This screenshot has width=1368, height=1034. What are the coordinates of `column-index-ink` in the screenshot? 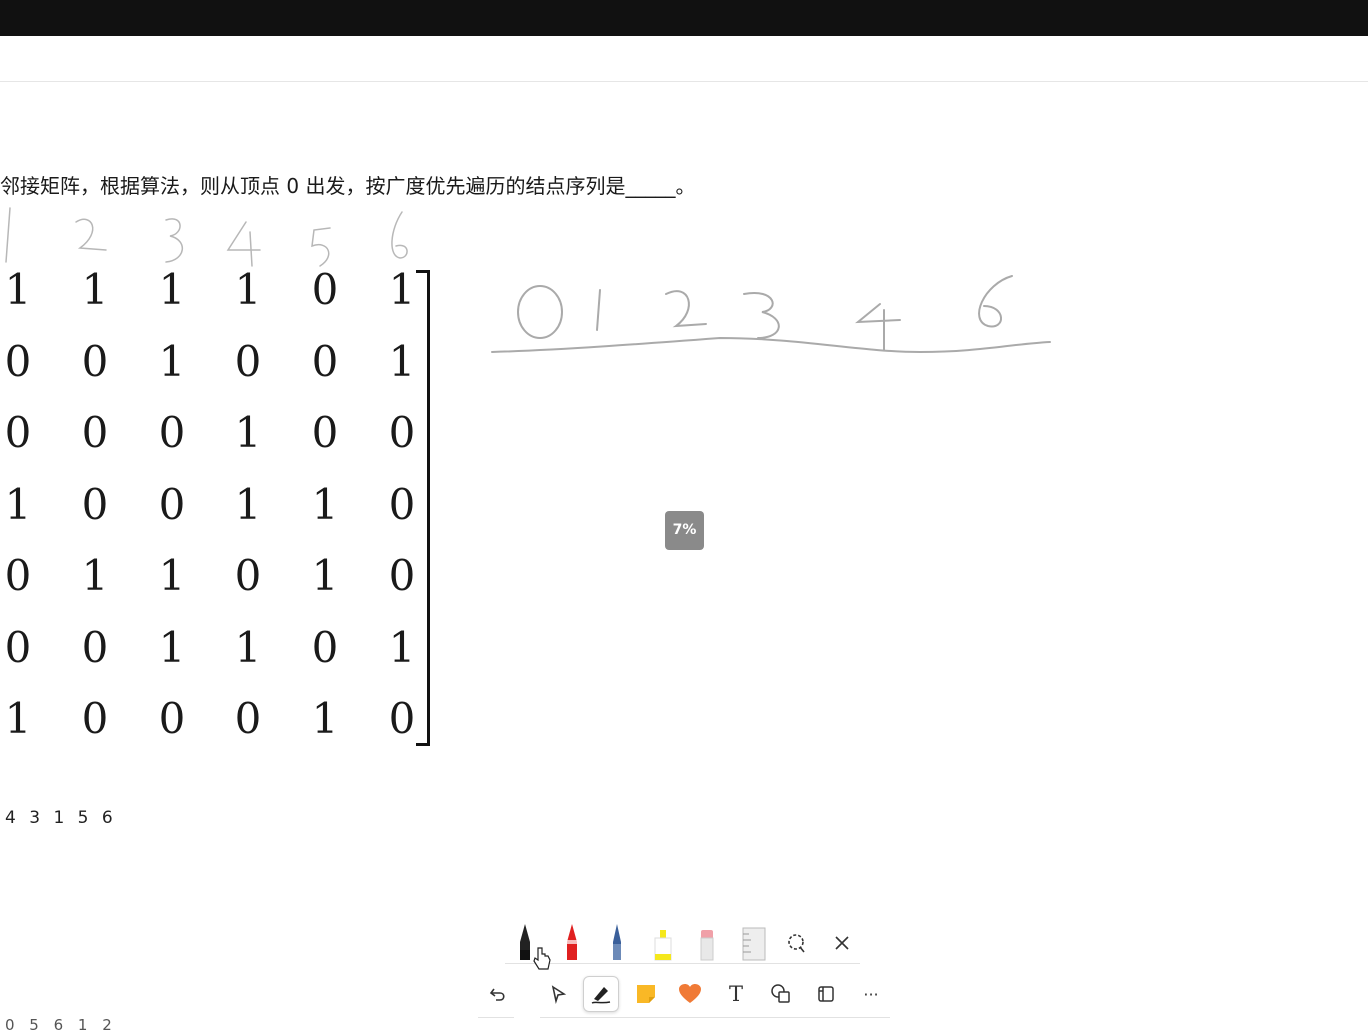 It's located at (206, 237).